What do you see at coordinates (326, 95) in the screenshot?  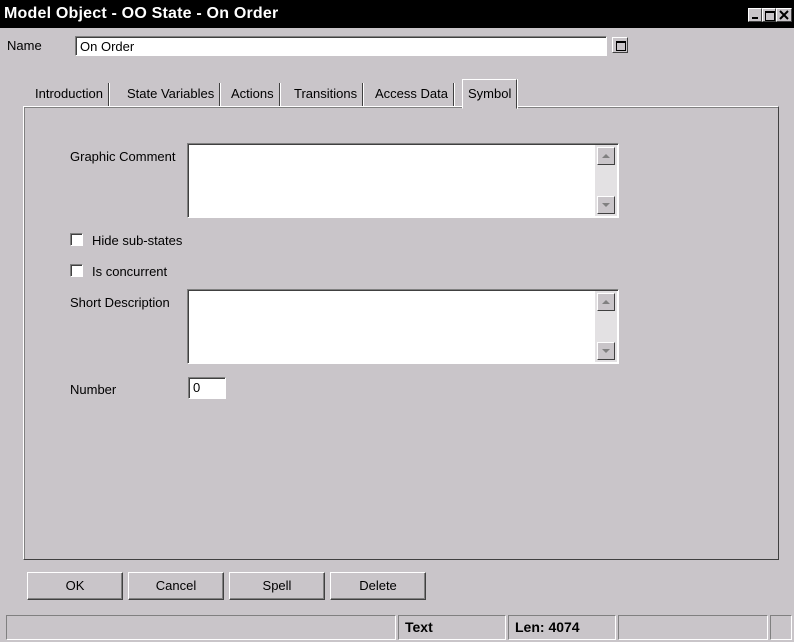 I see `tab-transitions: Transitions` at bounding box center [326, 95].